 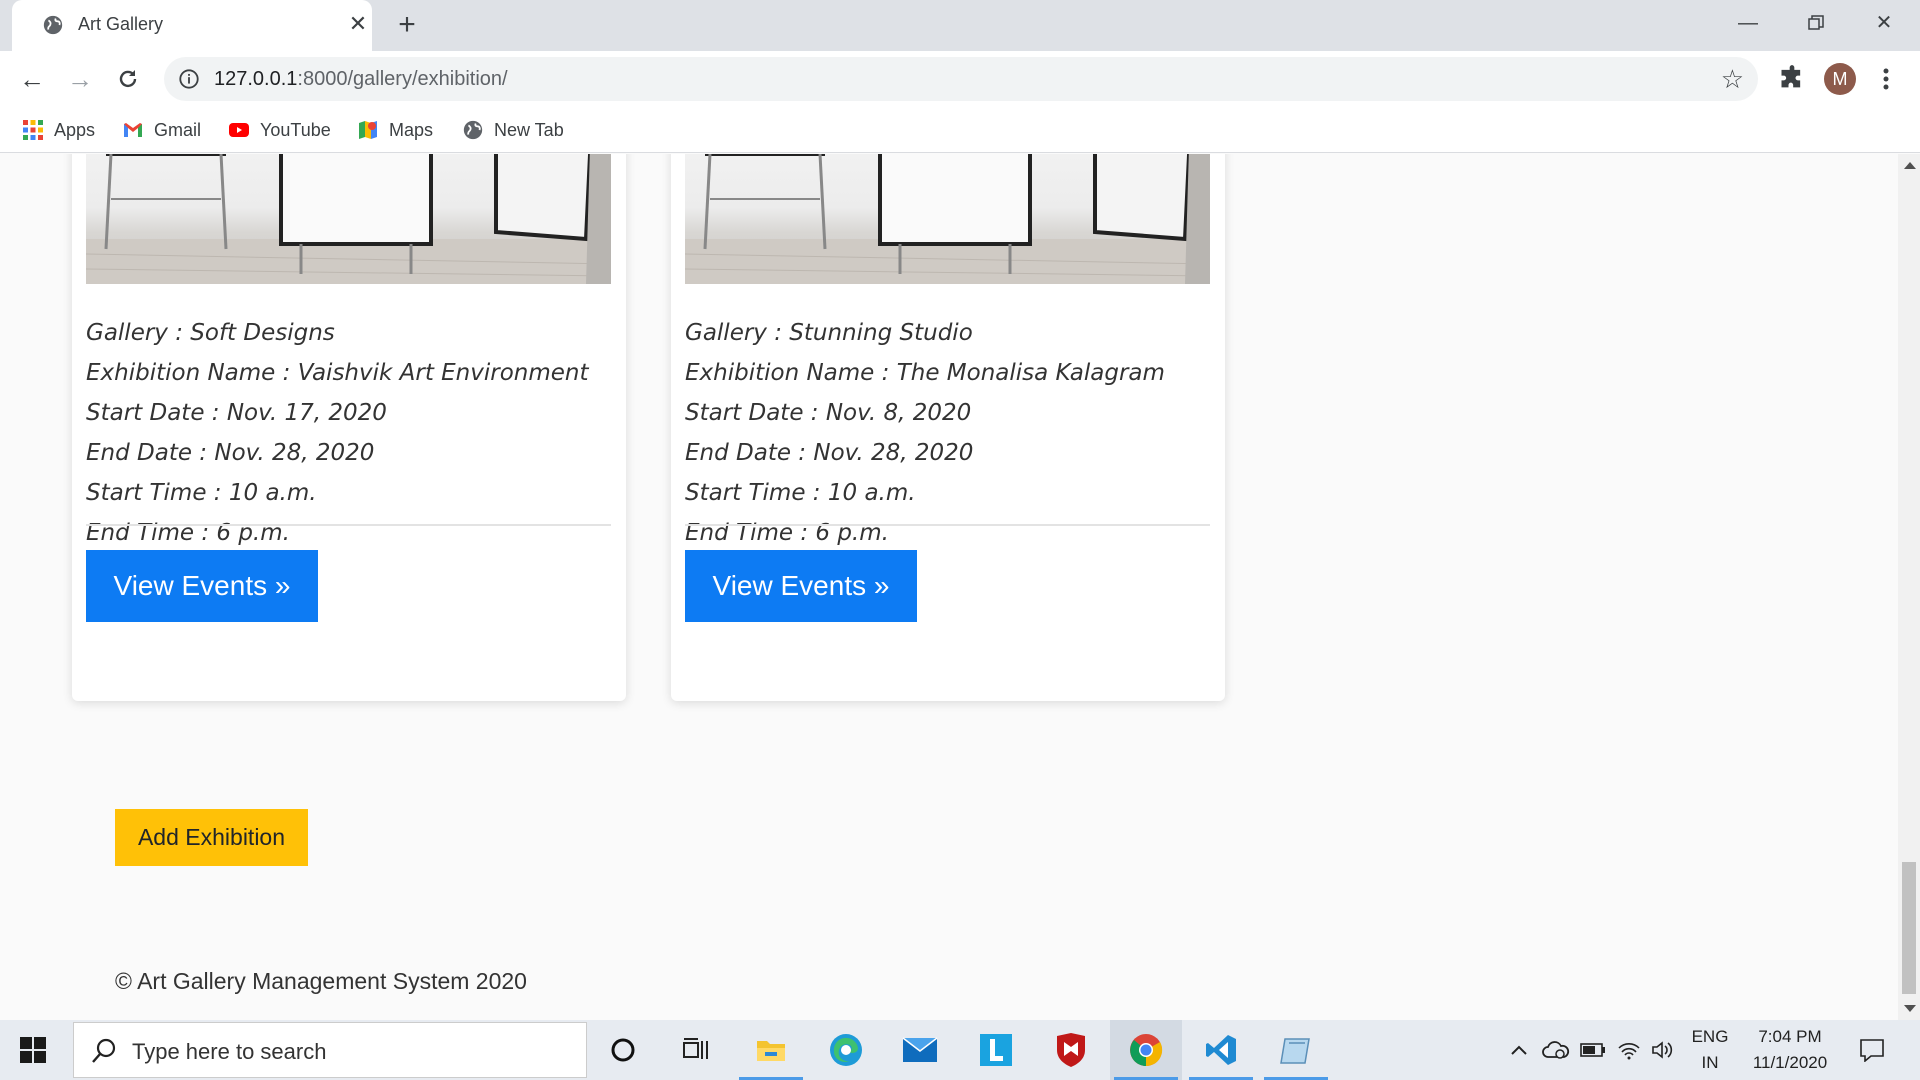 I want to click on start-date: Start Date : Nov. 8, 2020, so click(x=828, y=413).